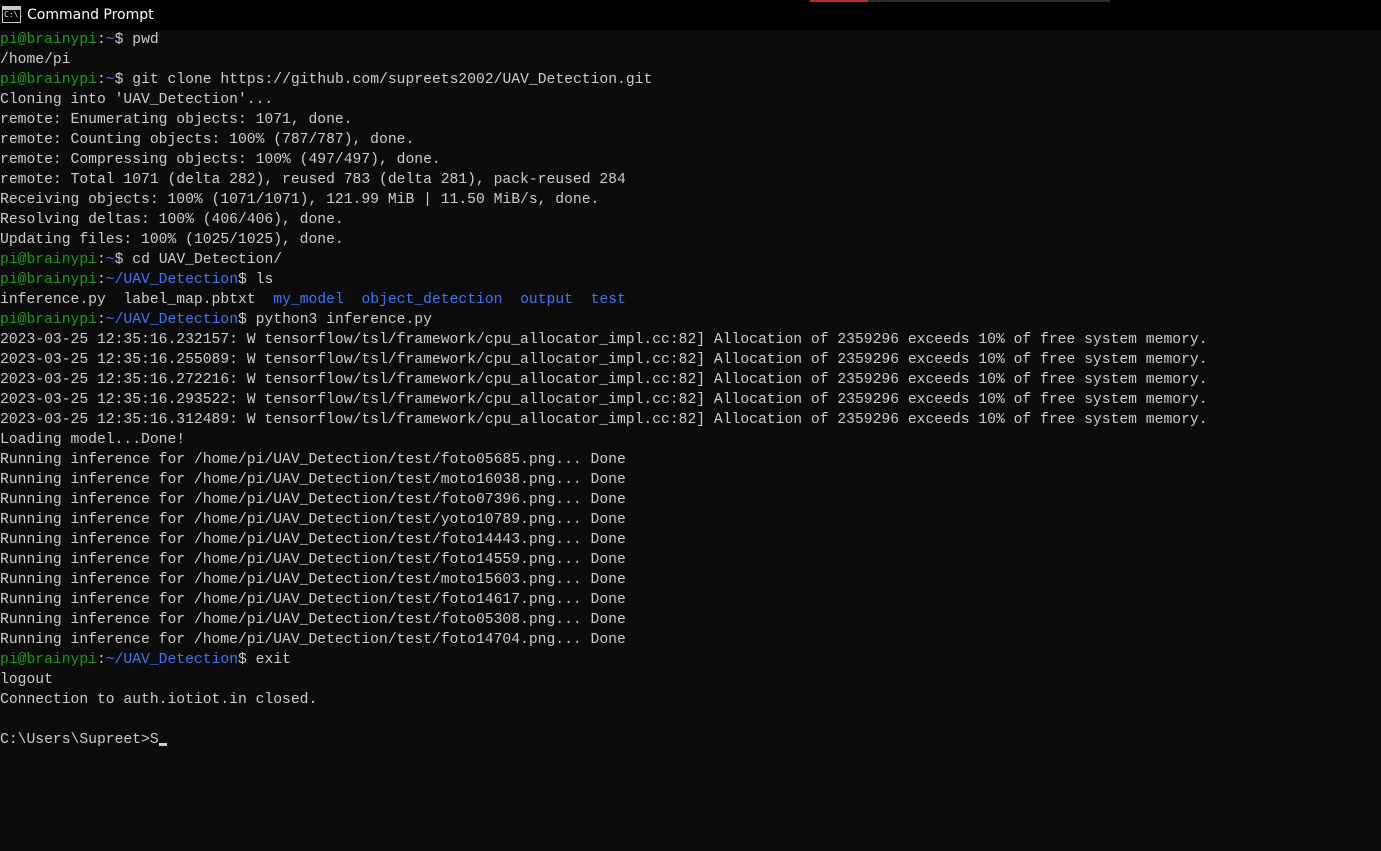 This screenshot has width=1381, height=851. What do you see at coordinates (989, 1) in the screenshot?
I see `tab-strip` at bounding box center [989, 1].